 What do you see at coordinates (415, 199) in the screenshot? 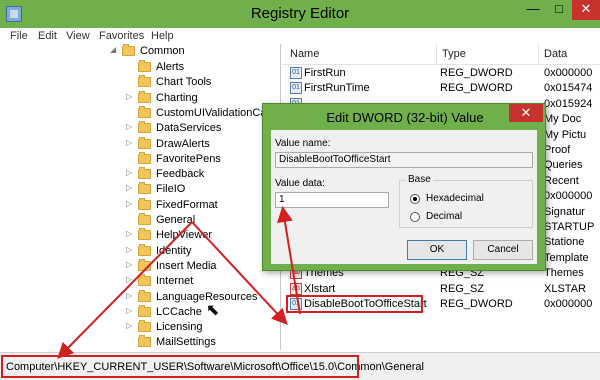
I see `hexadecimal-radio` at bounding box center [415, 199].